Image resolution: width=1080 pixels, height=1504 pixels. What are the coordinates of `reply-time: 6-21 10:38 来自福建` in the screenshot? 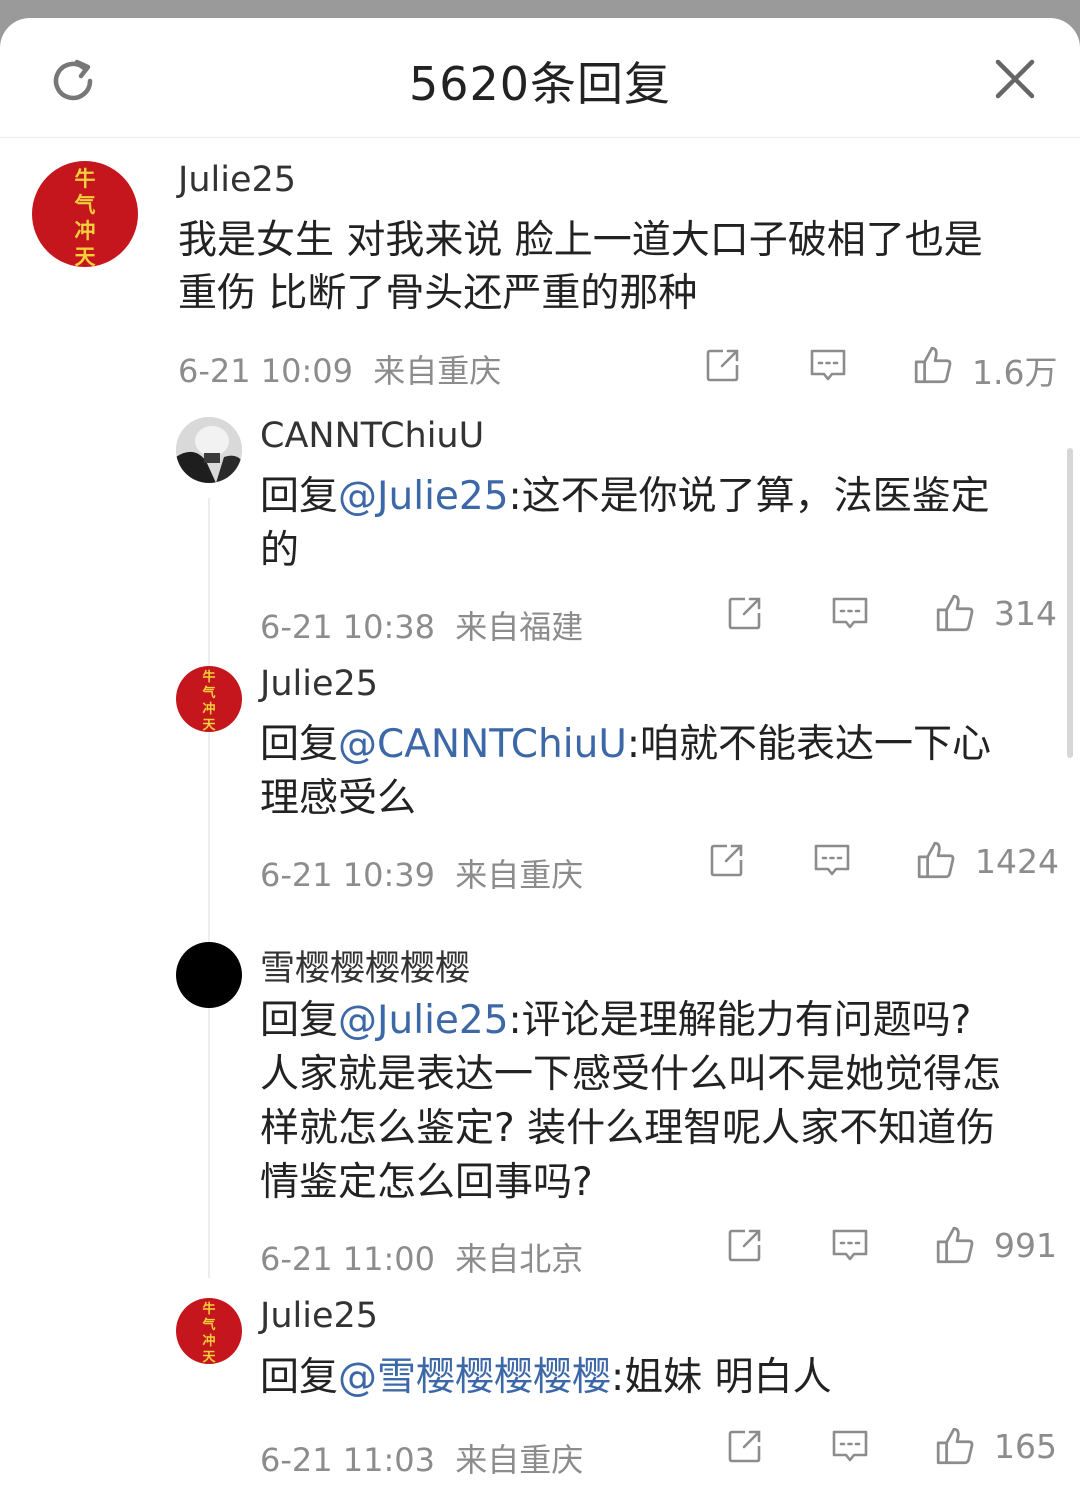 It's located at (421, 625).